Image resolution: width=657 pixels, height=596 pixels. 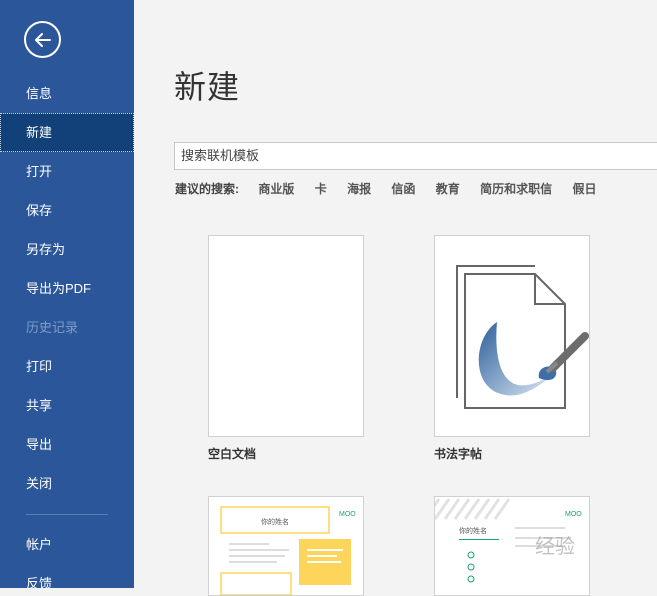 I want to click on watermark-text: 经验, so click(x=555, y=546).